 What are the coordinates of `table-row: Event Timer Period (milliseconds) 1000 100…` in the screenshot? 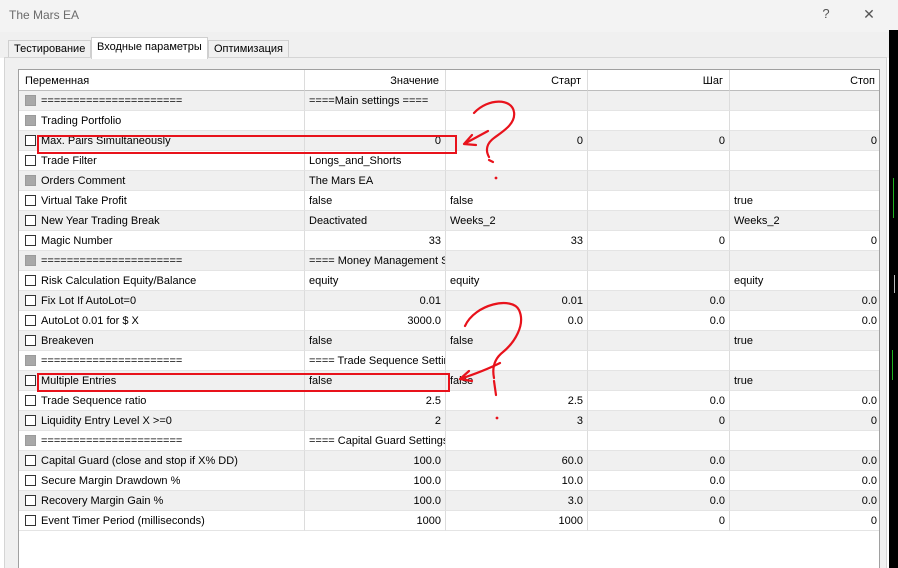 It's located at (449, 521).